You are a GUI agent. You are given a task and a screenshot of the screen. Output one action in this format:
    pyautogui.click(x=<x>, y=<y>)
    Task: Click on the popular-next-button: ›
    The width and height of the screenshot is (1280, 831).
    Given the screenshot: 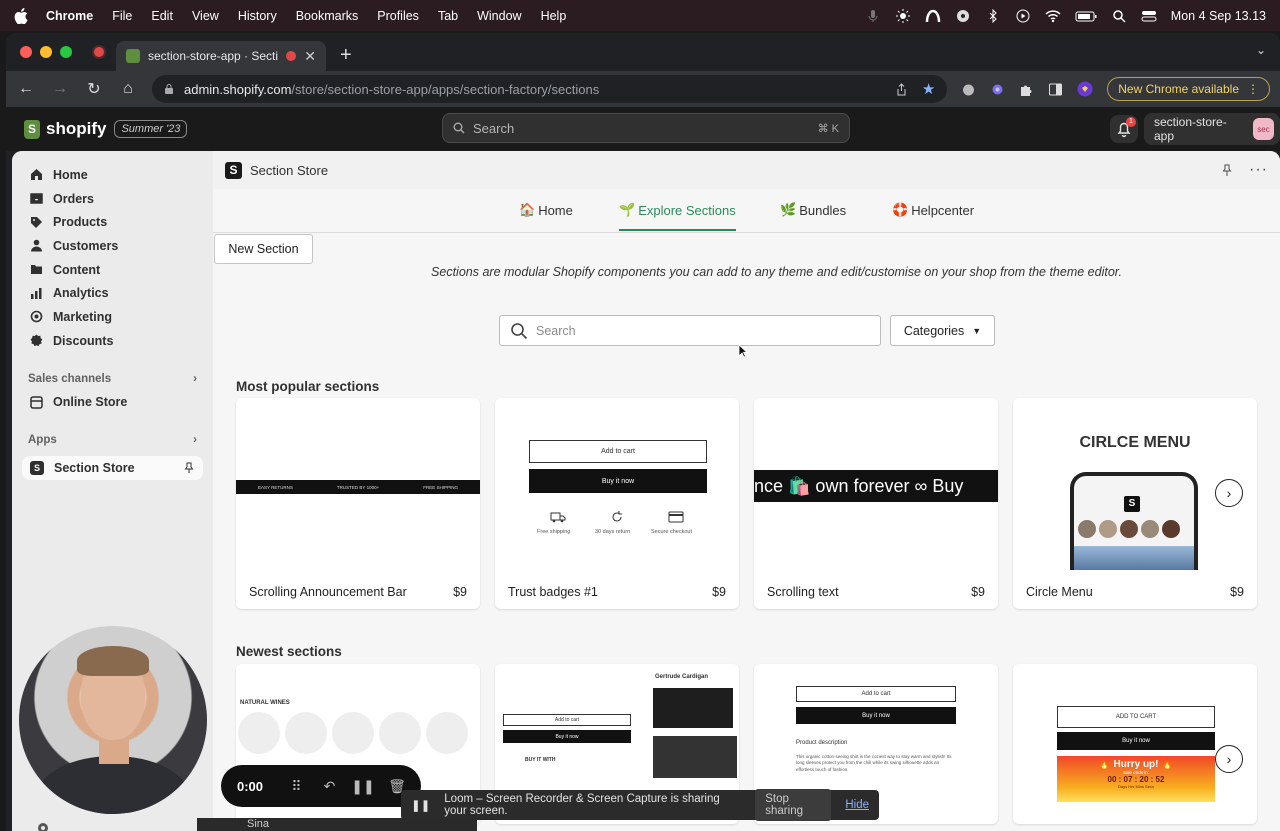 What is the action you would take?
    pyautogui.click(x=1229, y=493)
    